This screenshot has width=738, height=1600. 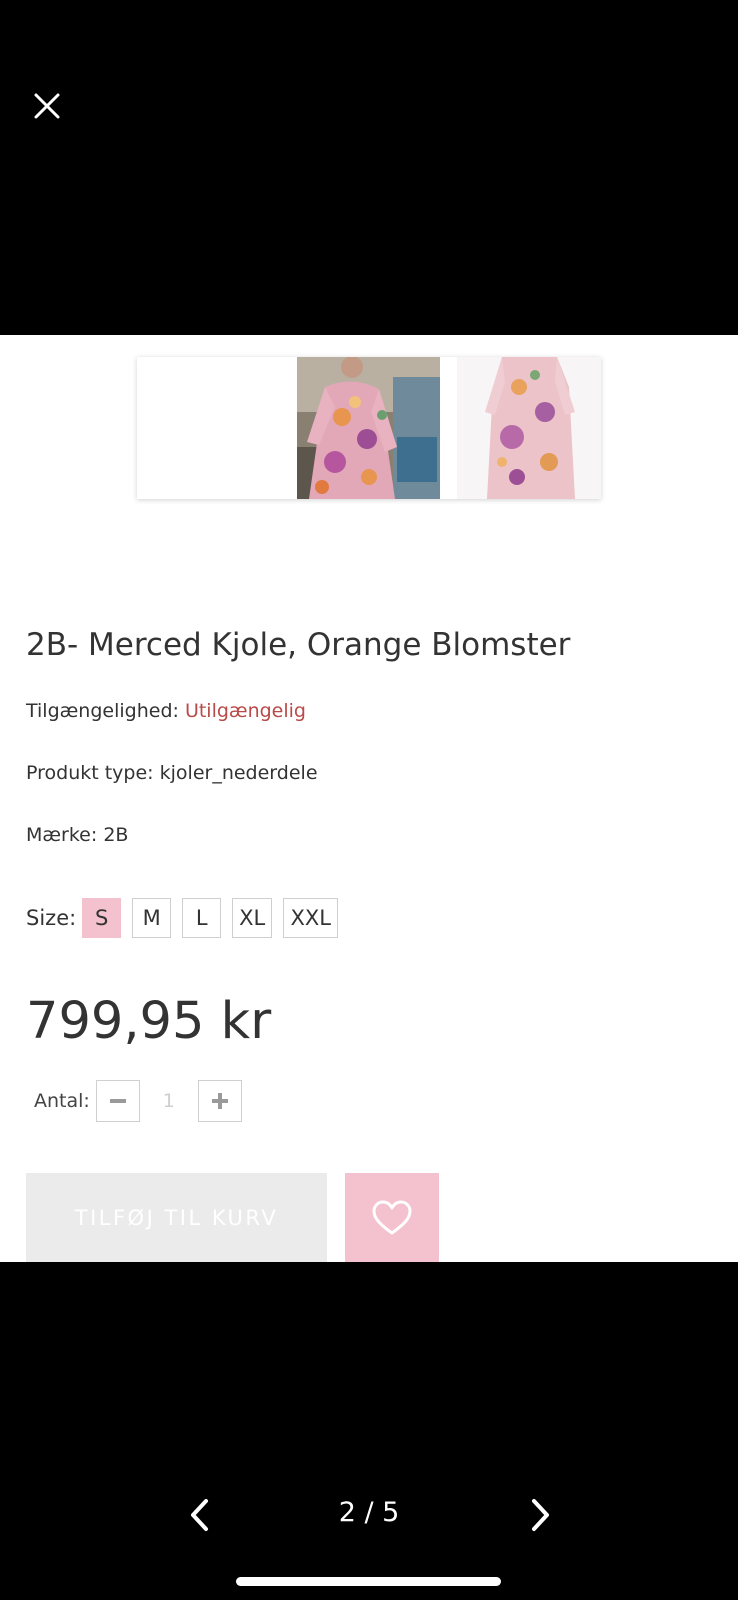 I want to click on size-option-xl: XL, so click(x=252, y=918).